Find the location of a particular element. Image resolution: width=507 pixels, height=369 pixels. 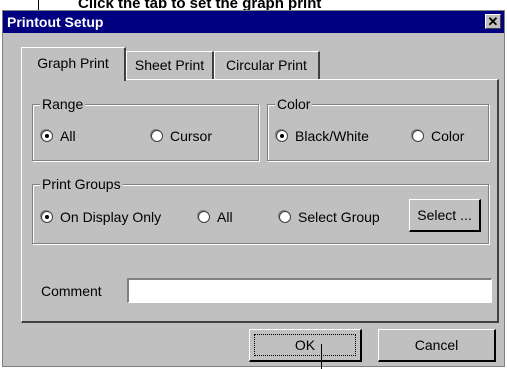

ok-focus-rect is located at coordinates (305, 345).